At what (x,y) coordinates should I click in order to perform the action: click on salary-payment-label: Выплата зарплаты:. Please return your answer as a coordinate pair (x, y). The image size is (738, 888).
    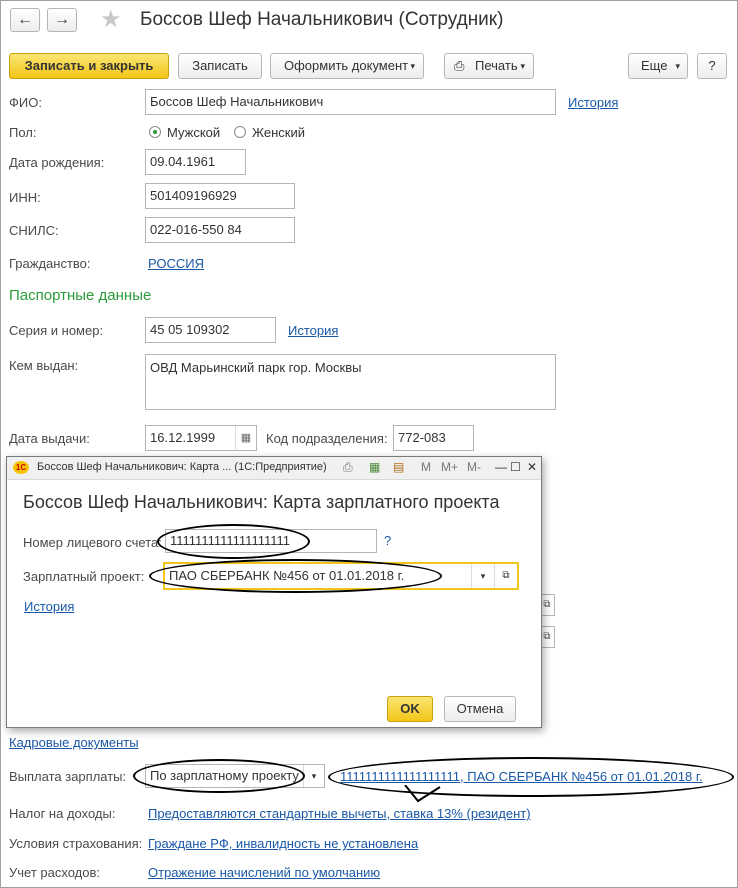
    Looking at the image, I should click on (68, 776).